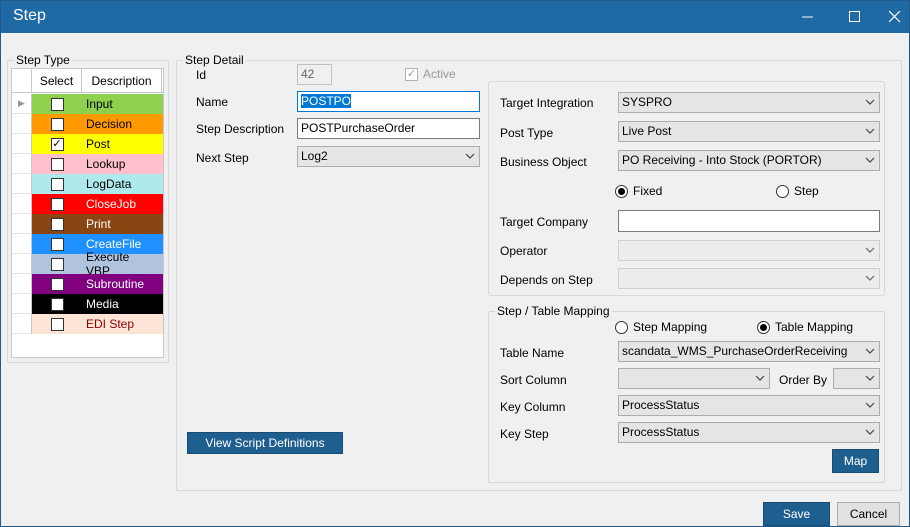 The height and width of the screenshot is (527, 910). Describe the element at coordinates (388, 128) in the screenshot. I see `step-description-field: POSTPurchaseOrder` at that location.